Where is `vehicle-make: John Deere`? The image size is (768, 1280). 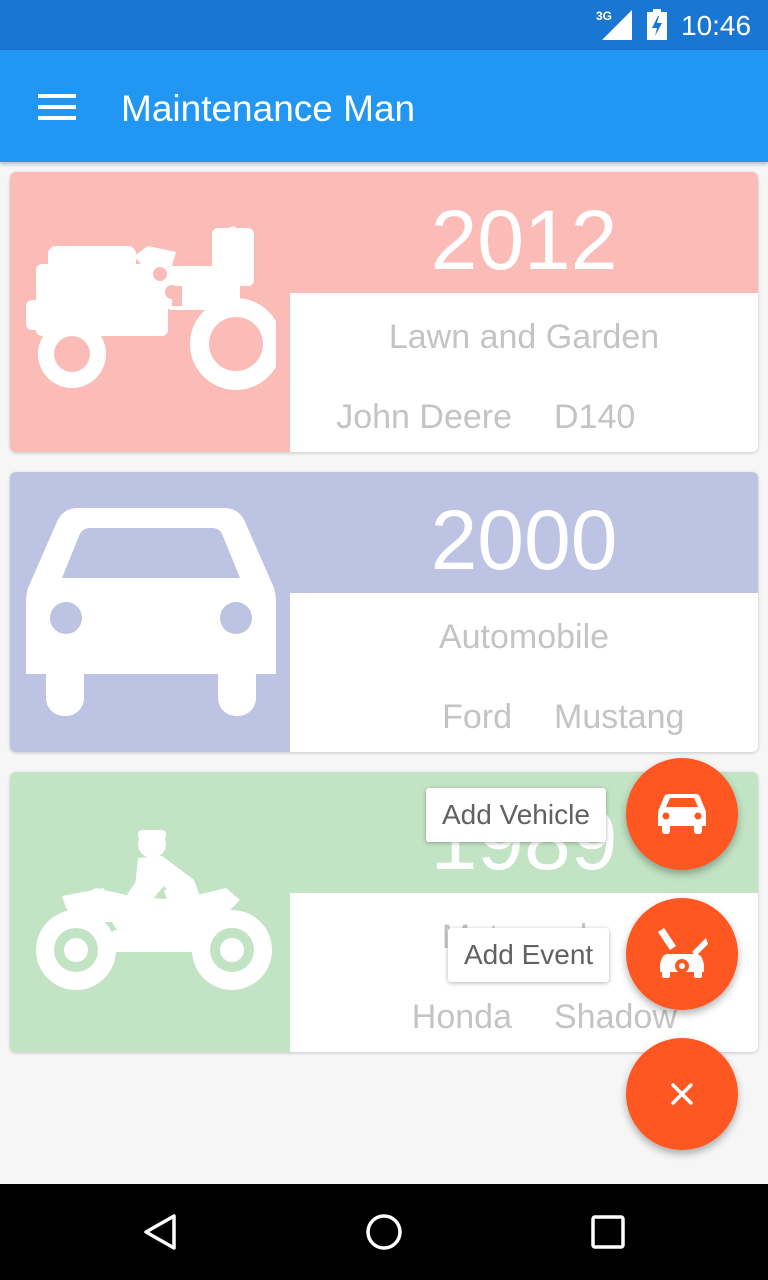 vehicle-make: John Deere is located at coordinates (424, 417).